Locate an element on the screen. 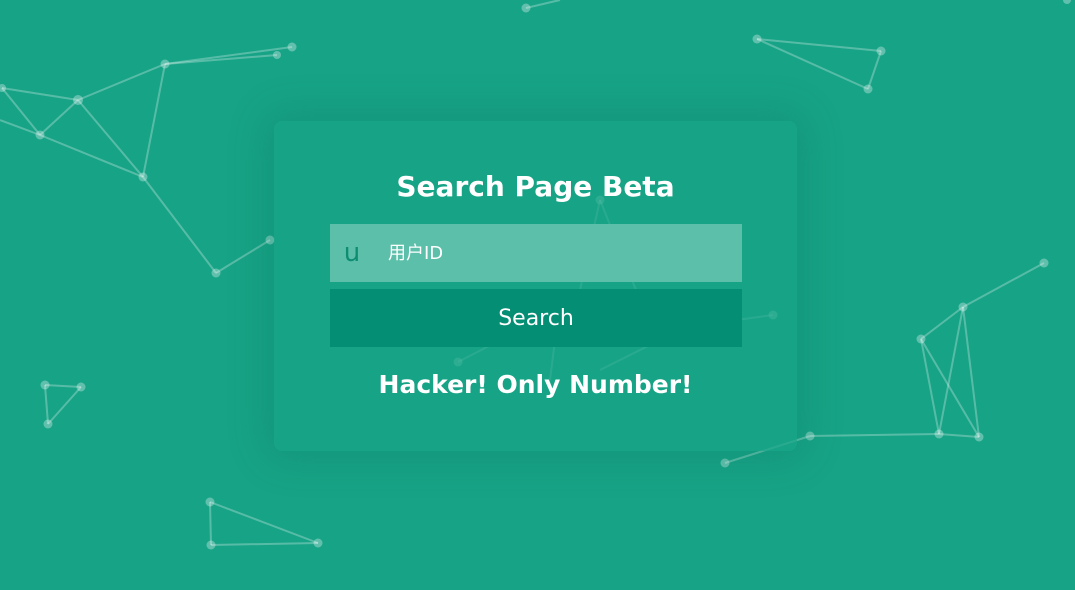 The height and width of the screenshot is (590, 1075). error-message: Hacker! Only Number! is located at coordinates (535, 384).